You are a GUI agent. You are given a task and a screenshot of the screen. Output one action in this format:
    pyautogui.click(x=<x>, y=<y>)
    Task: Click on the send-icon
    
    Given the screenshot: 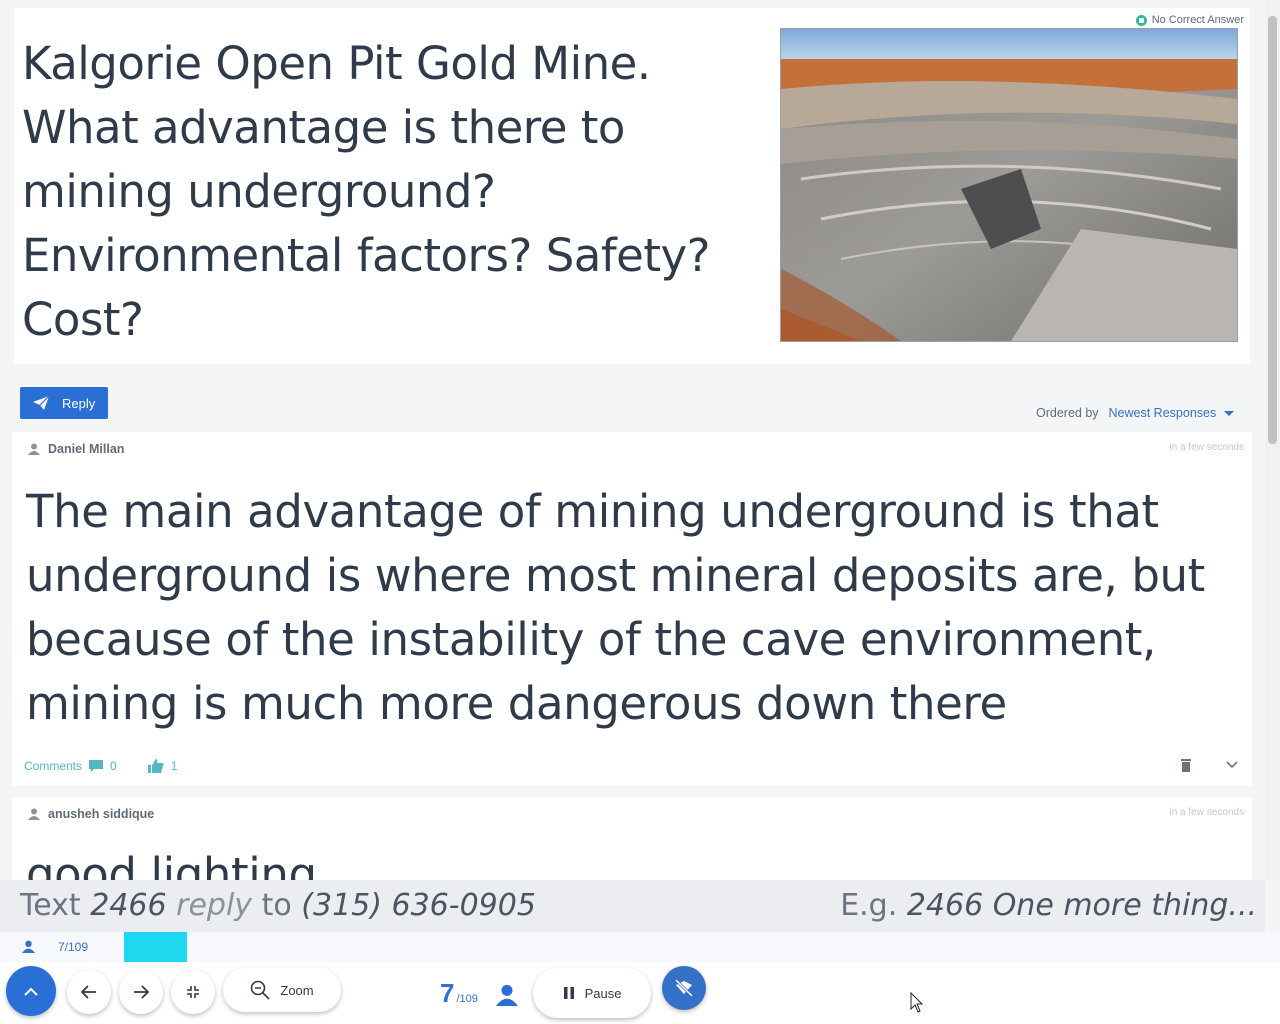 What is the action you would take?
    pyautogui.click(x=41, y=402)
    